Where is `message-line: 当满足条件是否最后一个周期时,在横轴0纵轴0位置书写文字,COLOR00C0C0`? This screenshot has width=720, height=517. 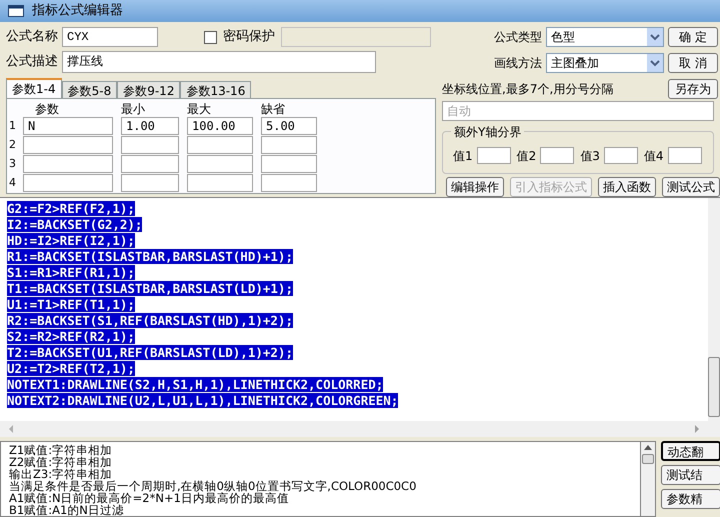 message-line: 当满足条件是否最后一个周期时,在横轴0纵轴0位置书写文字,COLOR00C0C0 is located at coordinates (213, 486).